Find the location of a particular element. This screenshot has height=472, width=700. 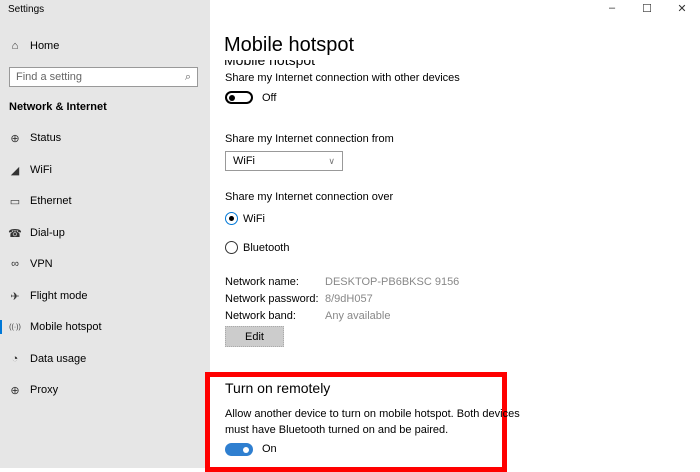

sidebar-item-label: Ethernet is located at coordinates (51, 201).